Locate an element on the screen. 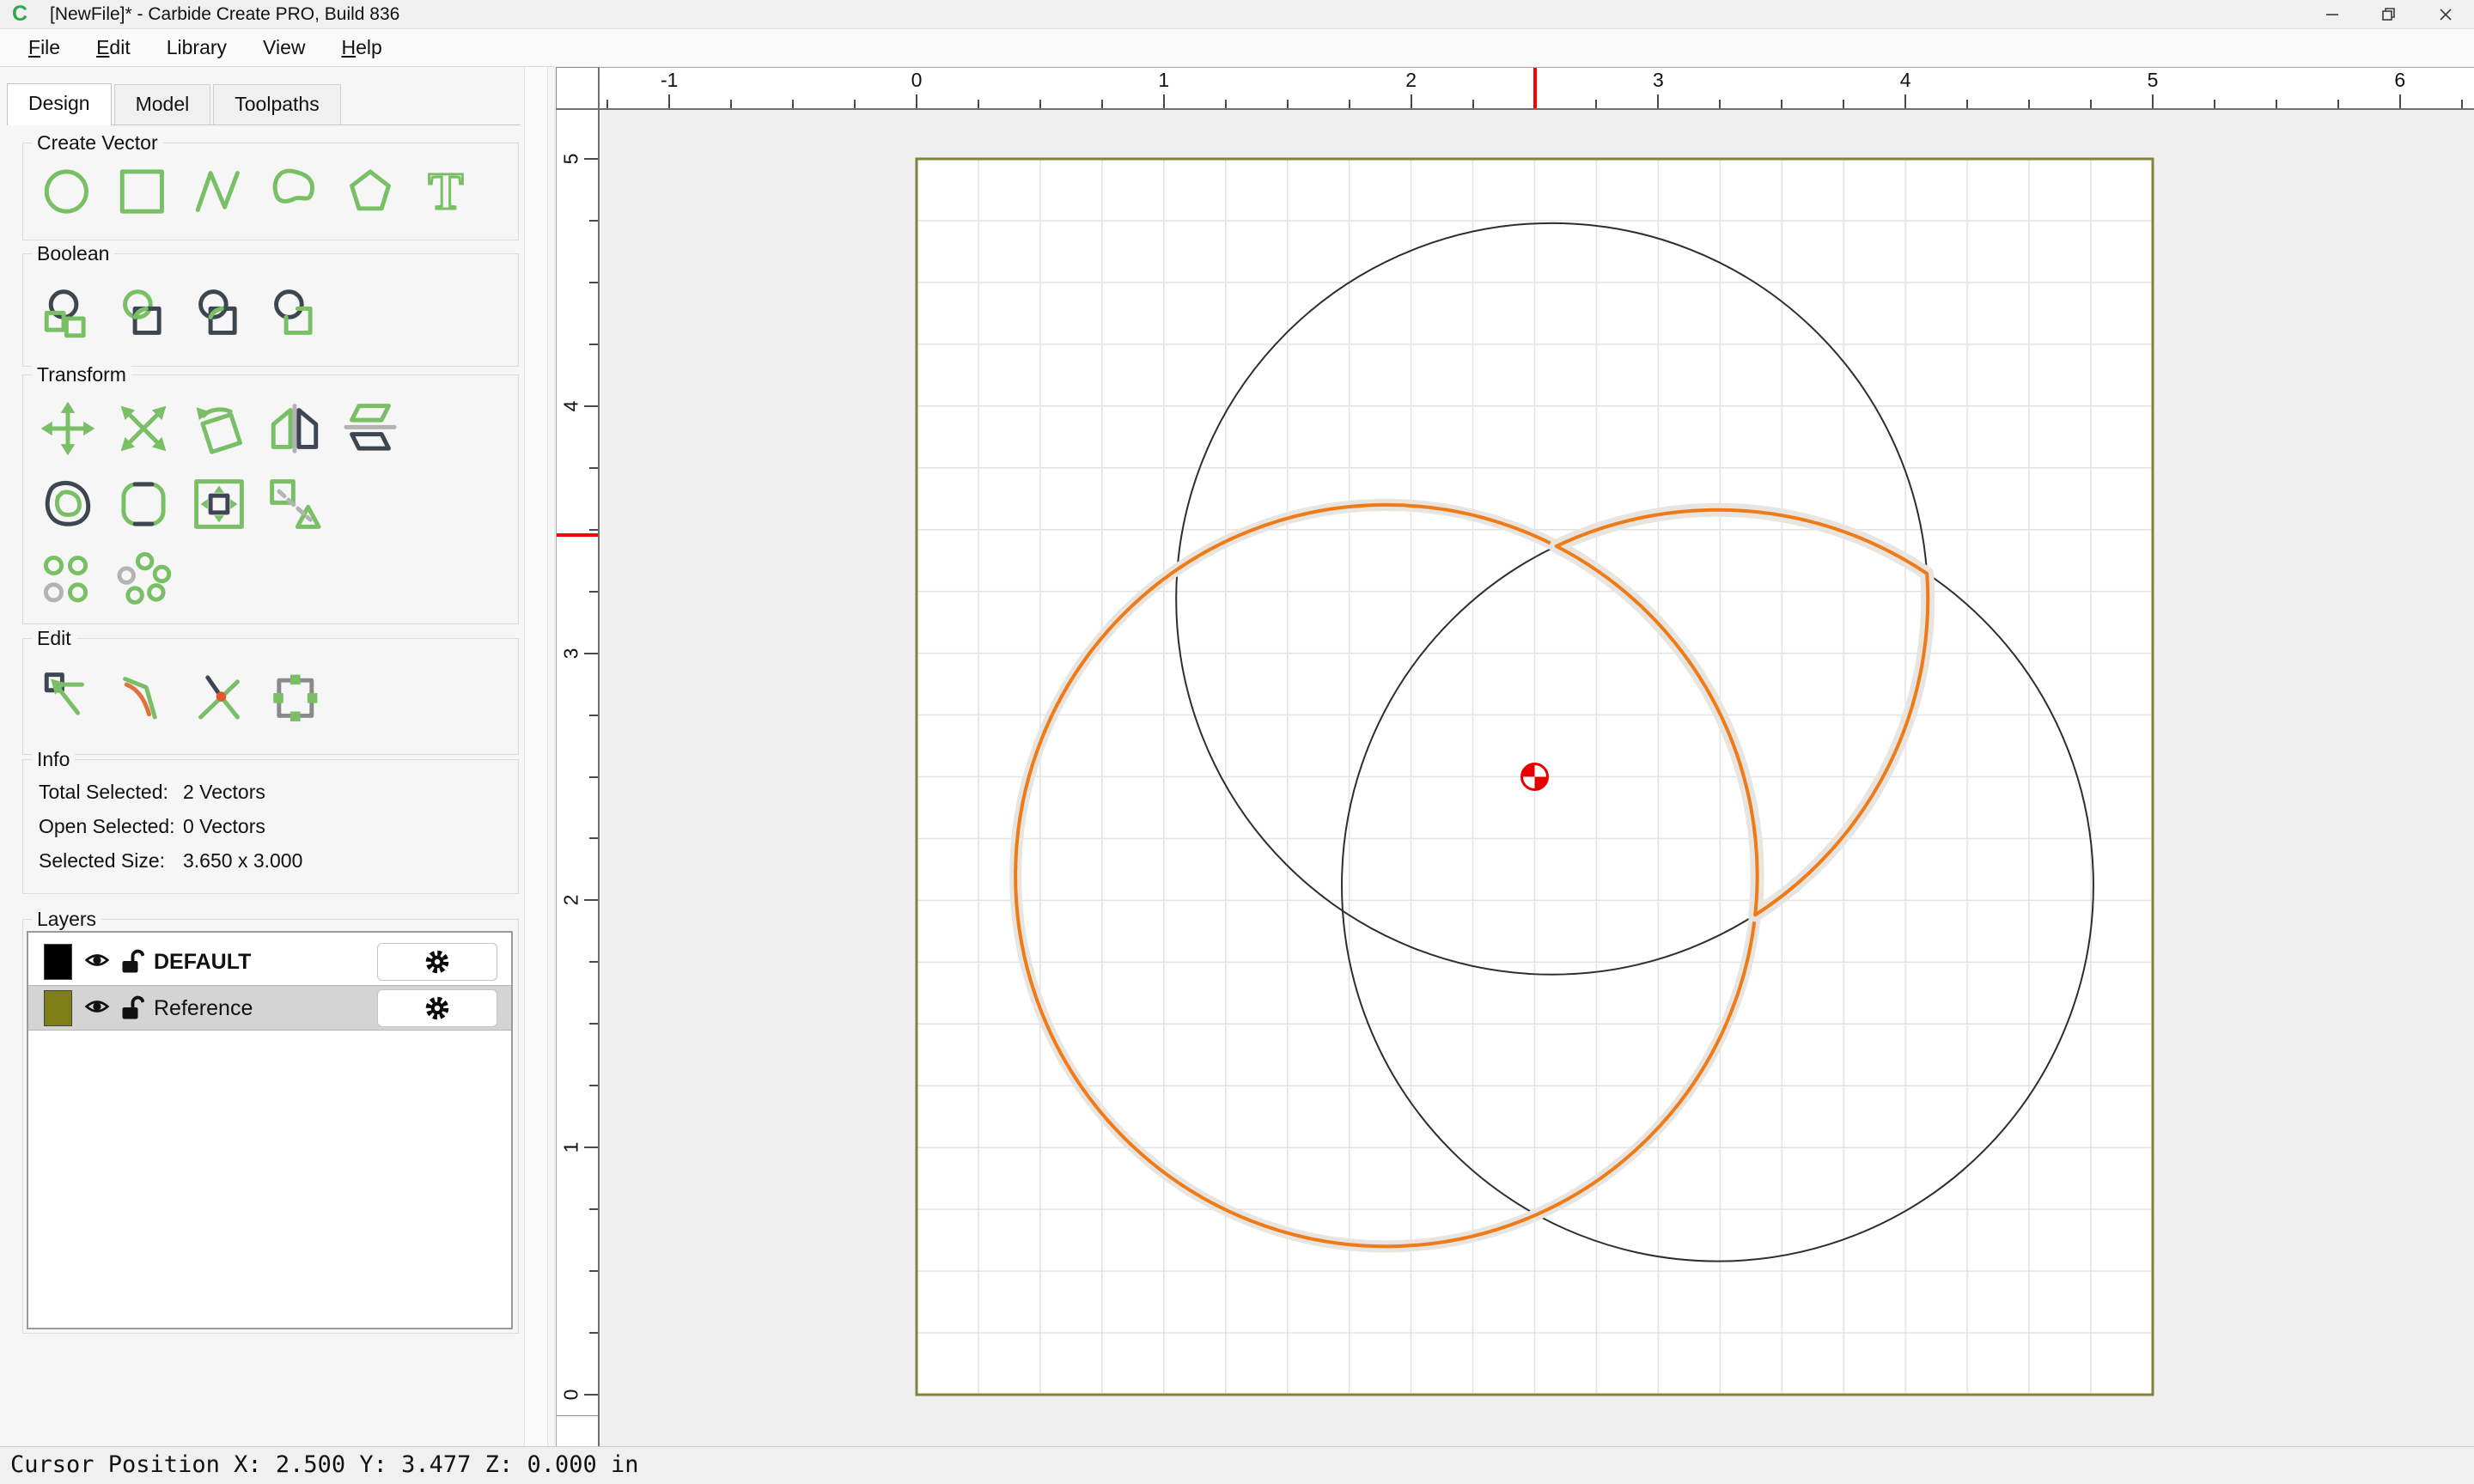  h-ruler-label: 6 is located at coordinates (2400, 80).